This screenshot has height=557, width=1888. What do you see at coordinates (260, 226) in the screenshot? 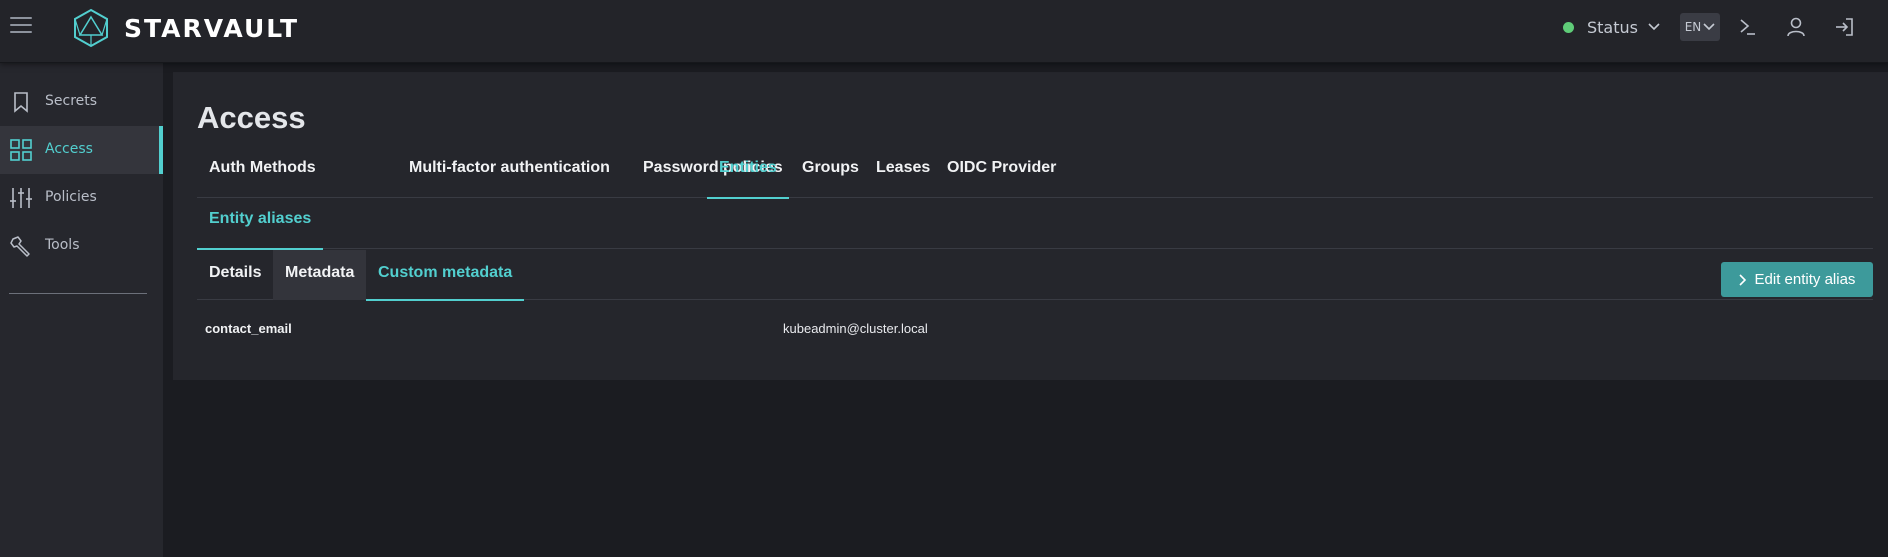
I see `tab-entity-aliases: Entity aliases` at bounding box center [260, 226].